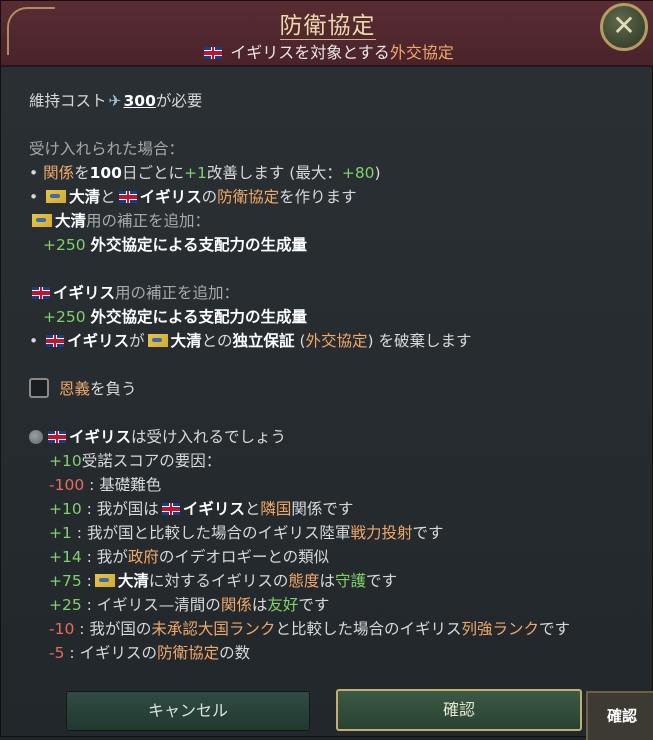  I want to click on factor-text: 防衛協定, so click(188, 653).